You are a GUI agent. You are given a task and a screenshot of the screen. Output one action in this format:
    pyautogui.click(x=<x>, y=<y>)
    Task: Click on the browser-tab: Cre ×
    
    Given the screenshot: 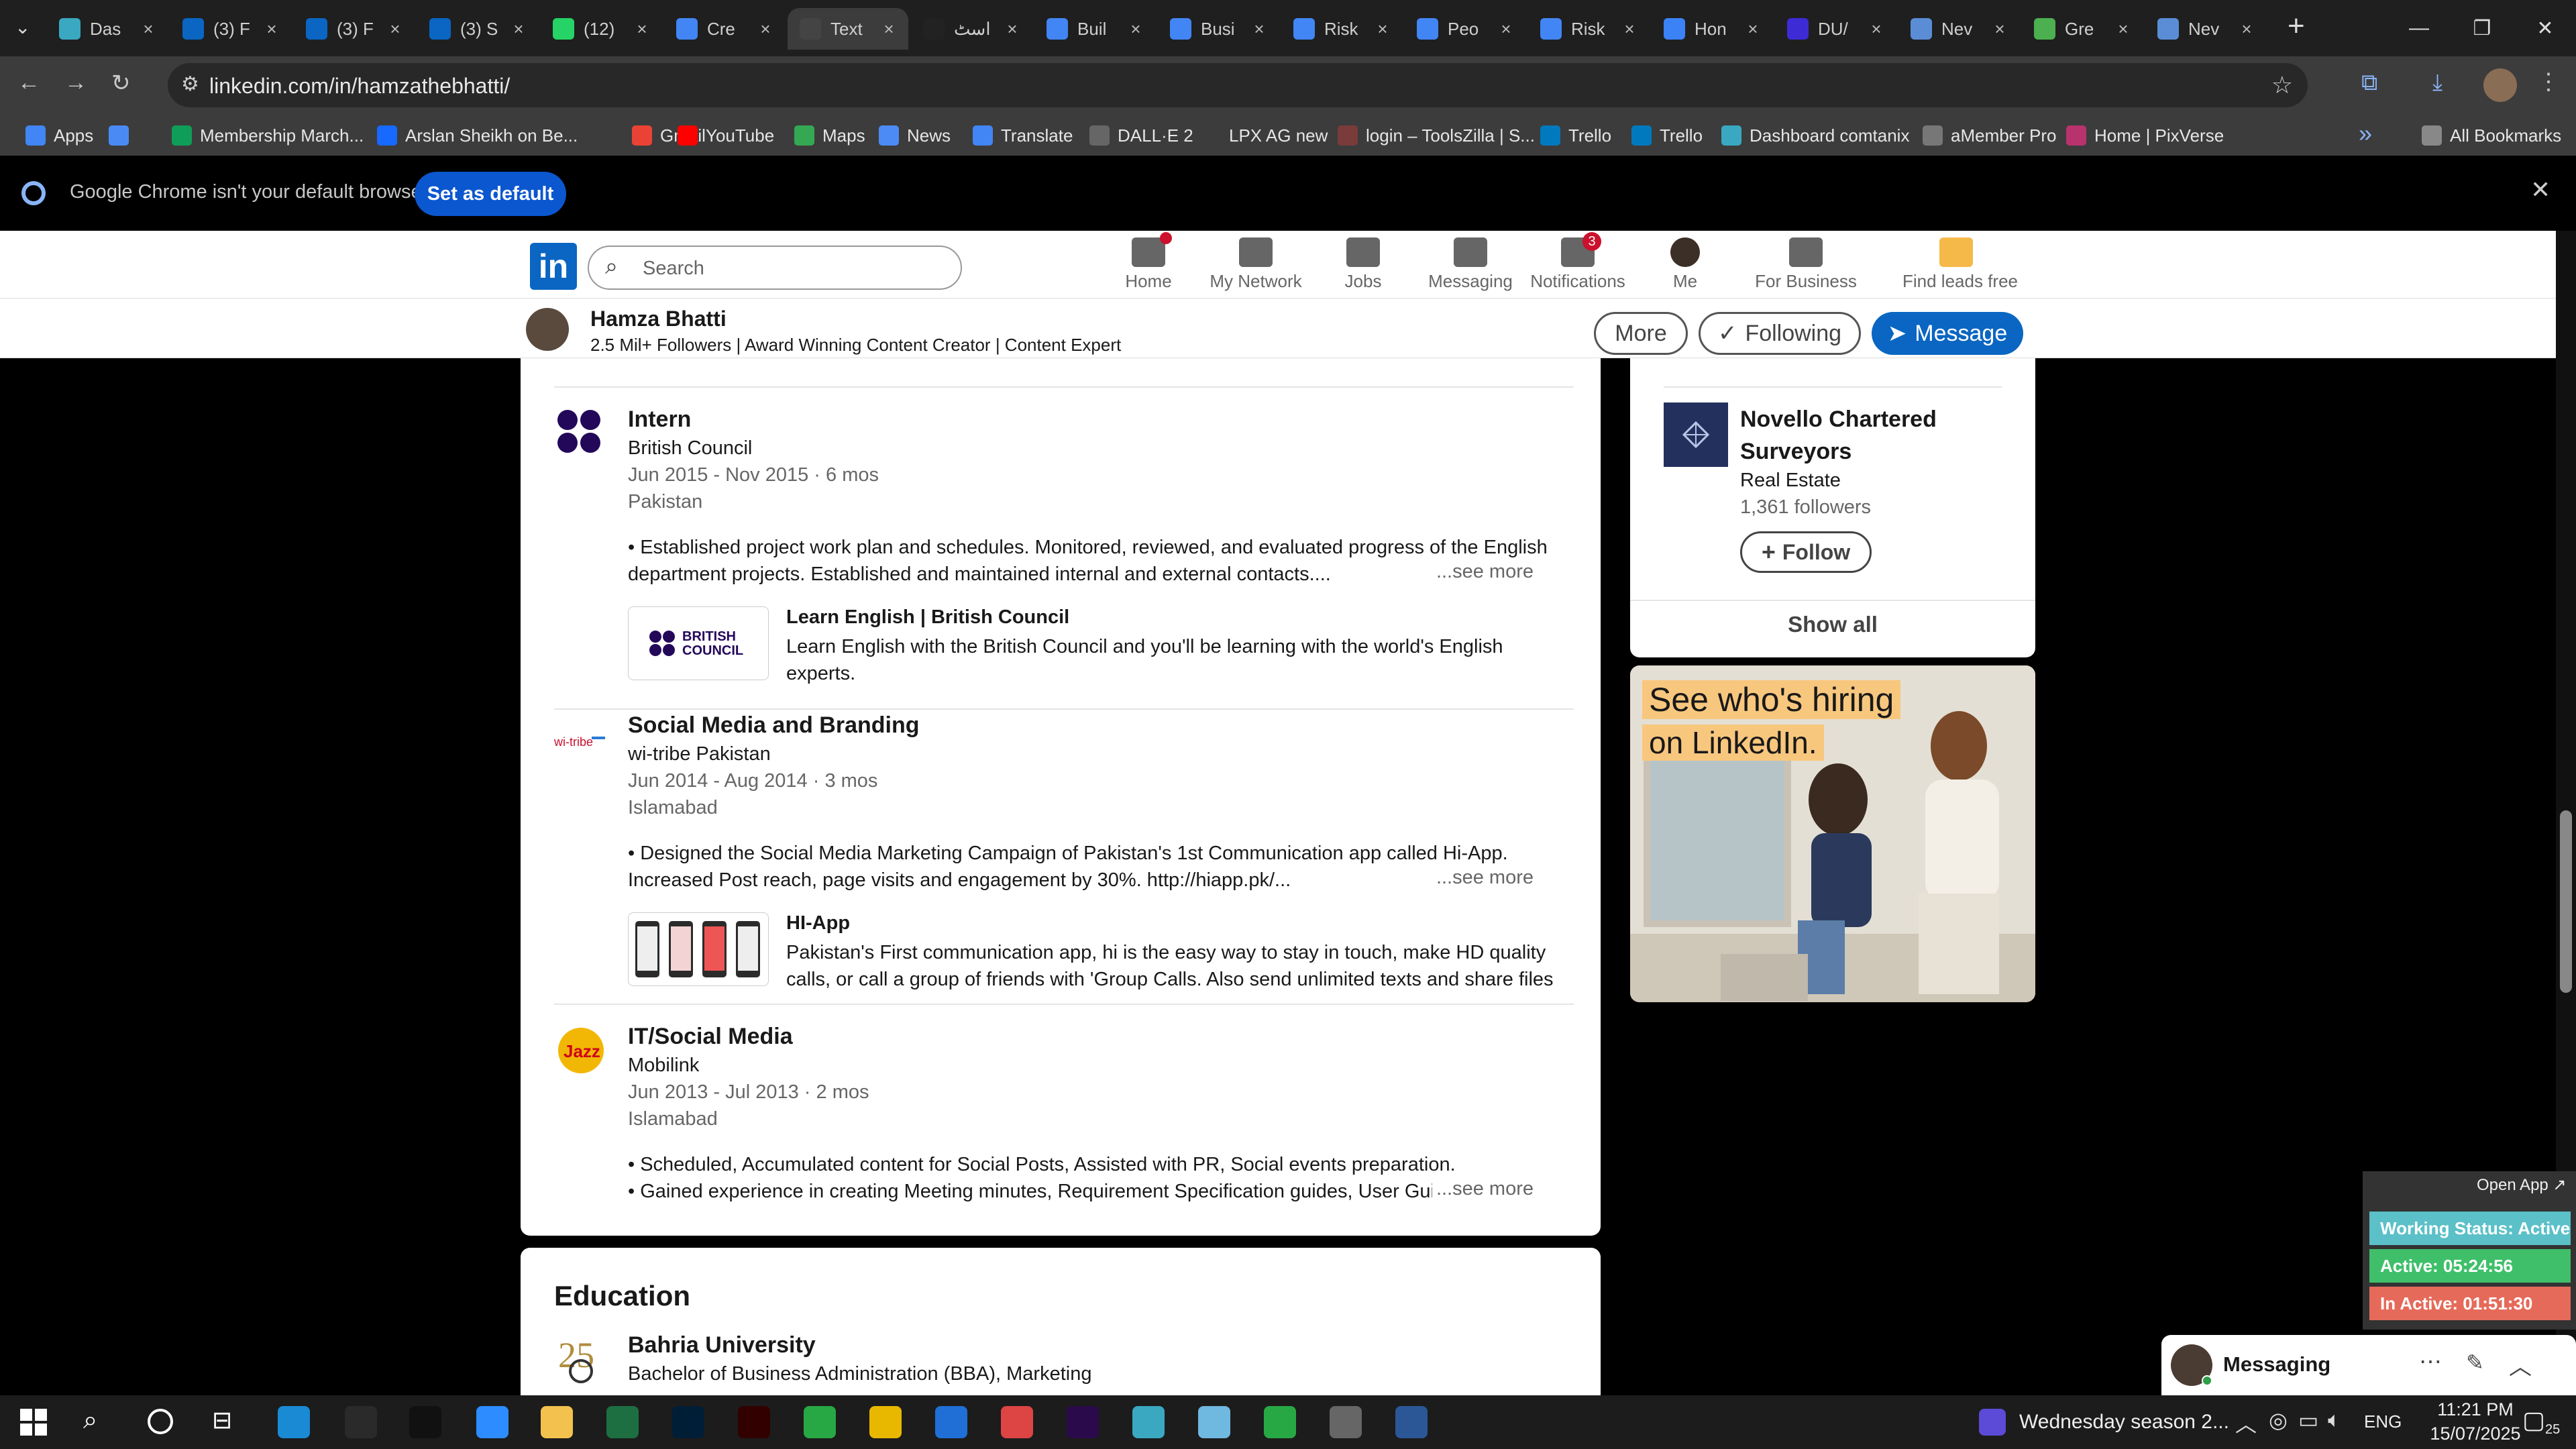 What is the action you would take?
    pyautogui.click(x=724, y=29)
    